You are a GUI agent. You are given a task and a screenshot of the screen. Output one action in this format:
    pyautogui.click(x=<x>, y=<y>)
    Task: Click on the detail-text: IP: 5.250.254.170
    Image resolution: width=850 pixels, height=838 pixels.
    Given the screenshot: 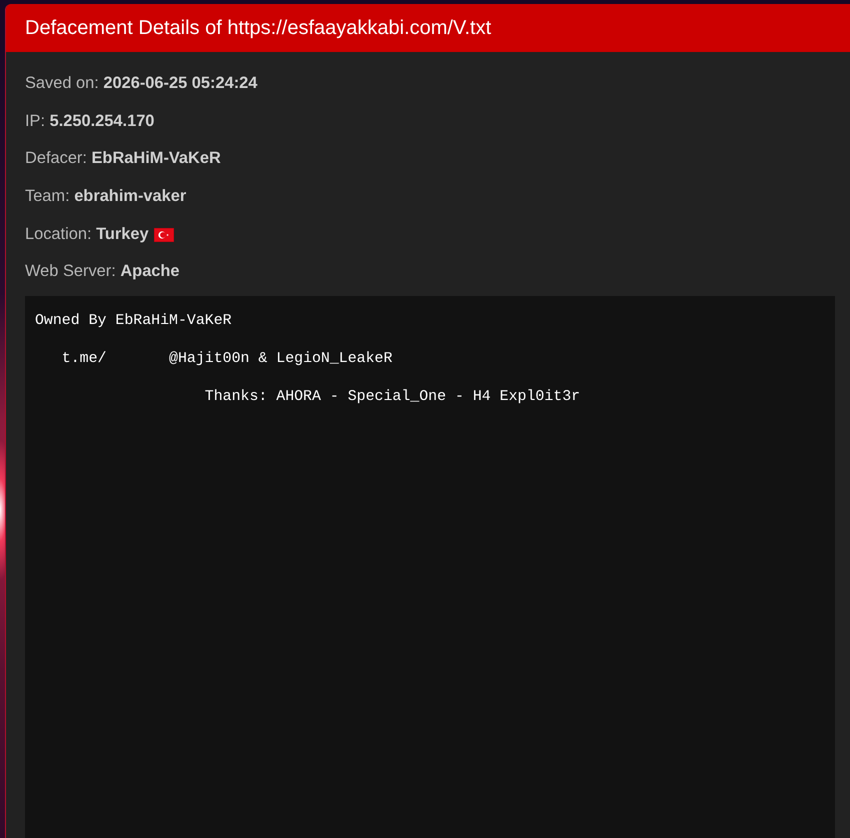 What is the action you would take?
    pyautogui.click(x=89, y=121)
    